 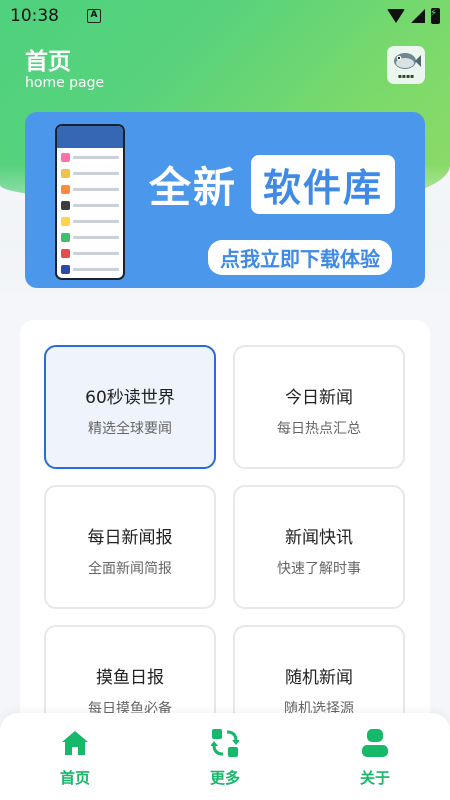 What do you see at coordinates (130, 538) in the screenshot?
I see `tile-title: 每日新闻报` at bounding box center [130, 538].